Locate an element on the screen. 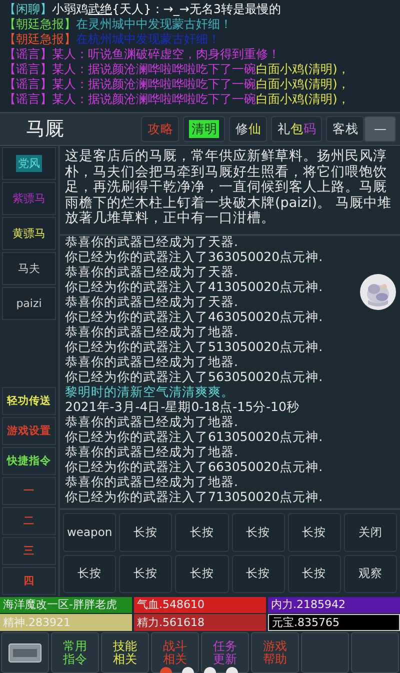 This screenshot has height=673, width=400. stat-bar: 精神.283921 is located at coordinates (66, 622).